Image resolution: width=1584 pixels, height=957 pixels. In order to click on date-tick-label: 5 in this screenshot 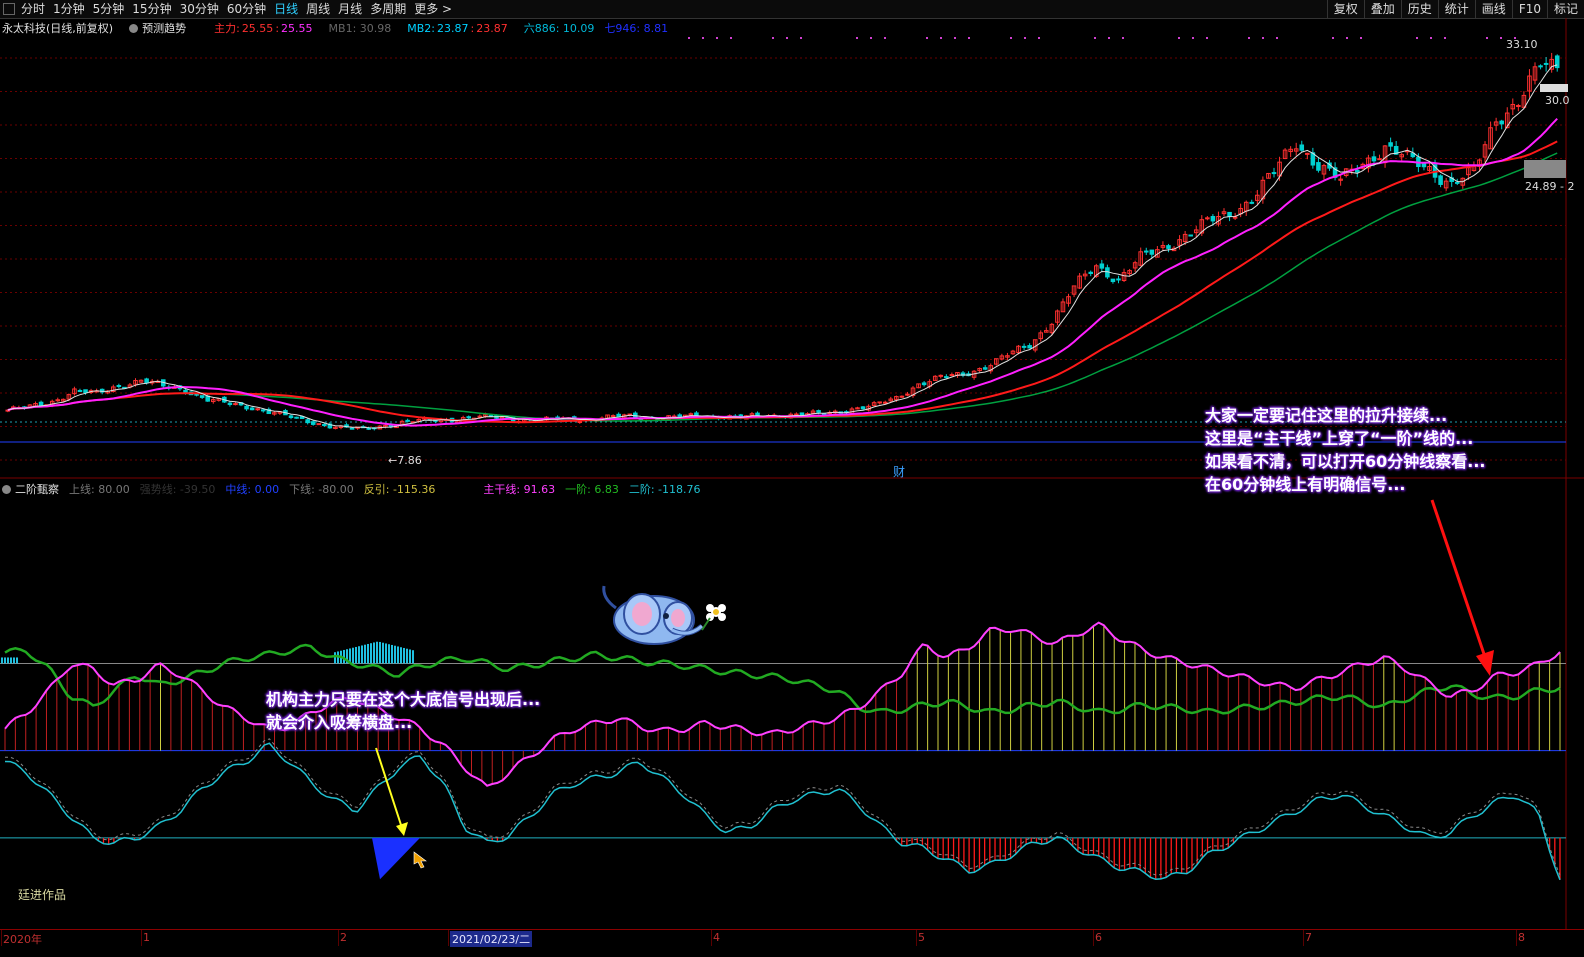, I will do `click(921, 937)`.